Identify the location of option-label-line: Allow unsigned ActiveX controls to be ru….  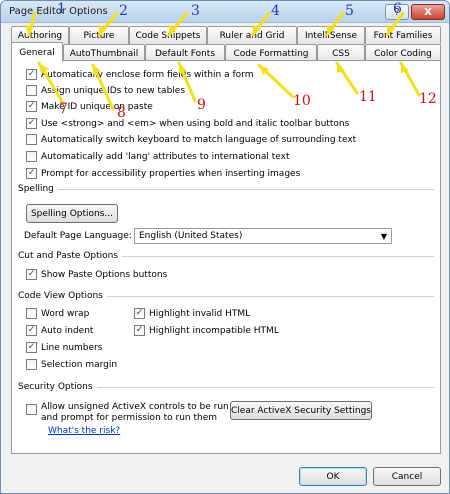
(135, 407).